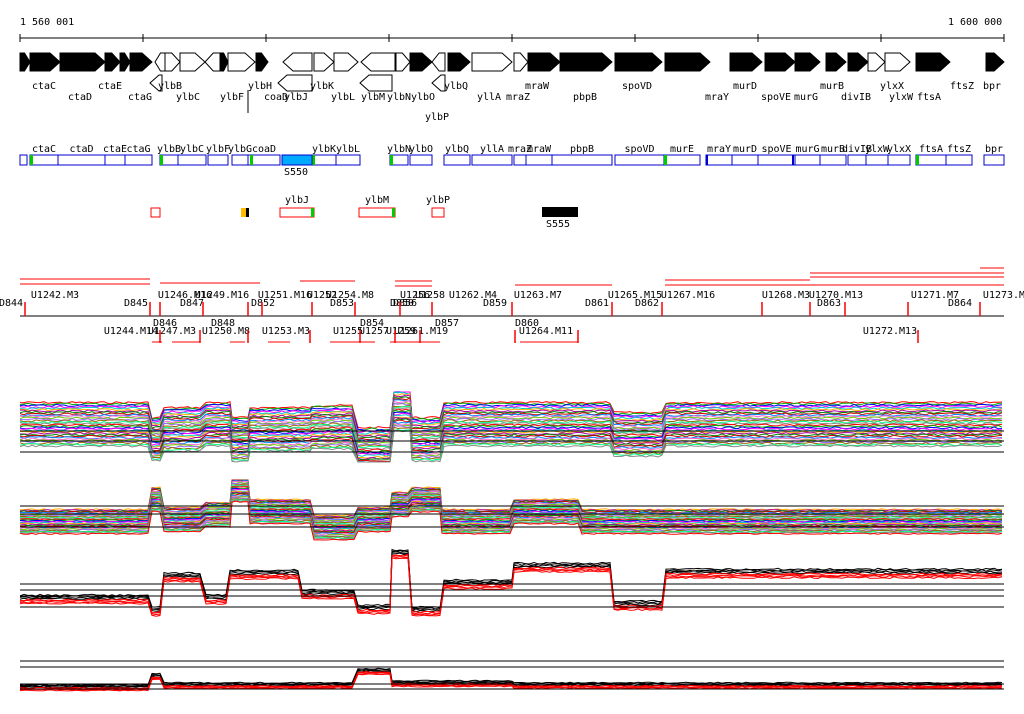 The height and width of the screenshot is (714, 1024). What do you see at coordinates (421, 149) in the screenshot?
I see `feature-label: ylbO` at bounding box center [421, 149].